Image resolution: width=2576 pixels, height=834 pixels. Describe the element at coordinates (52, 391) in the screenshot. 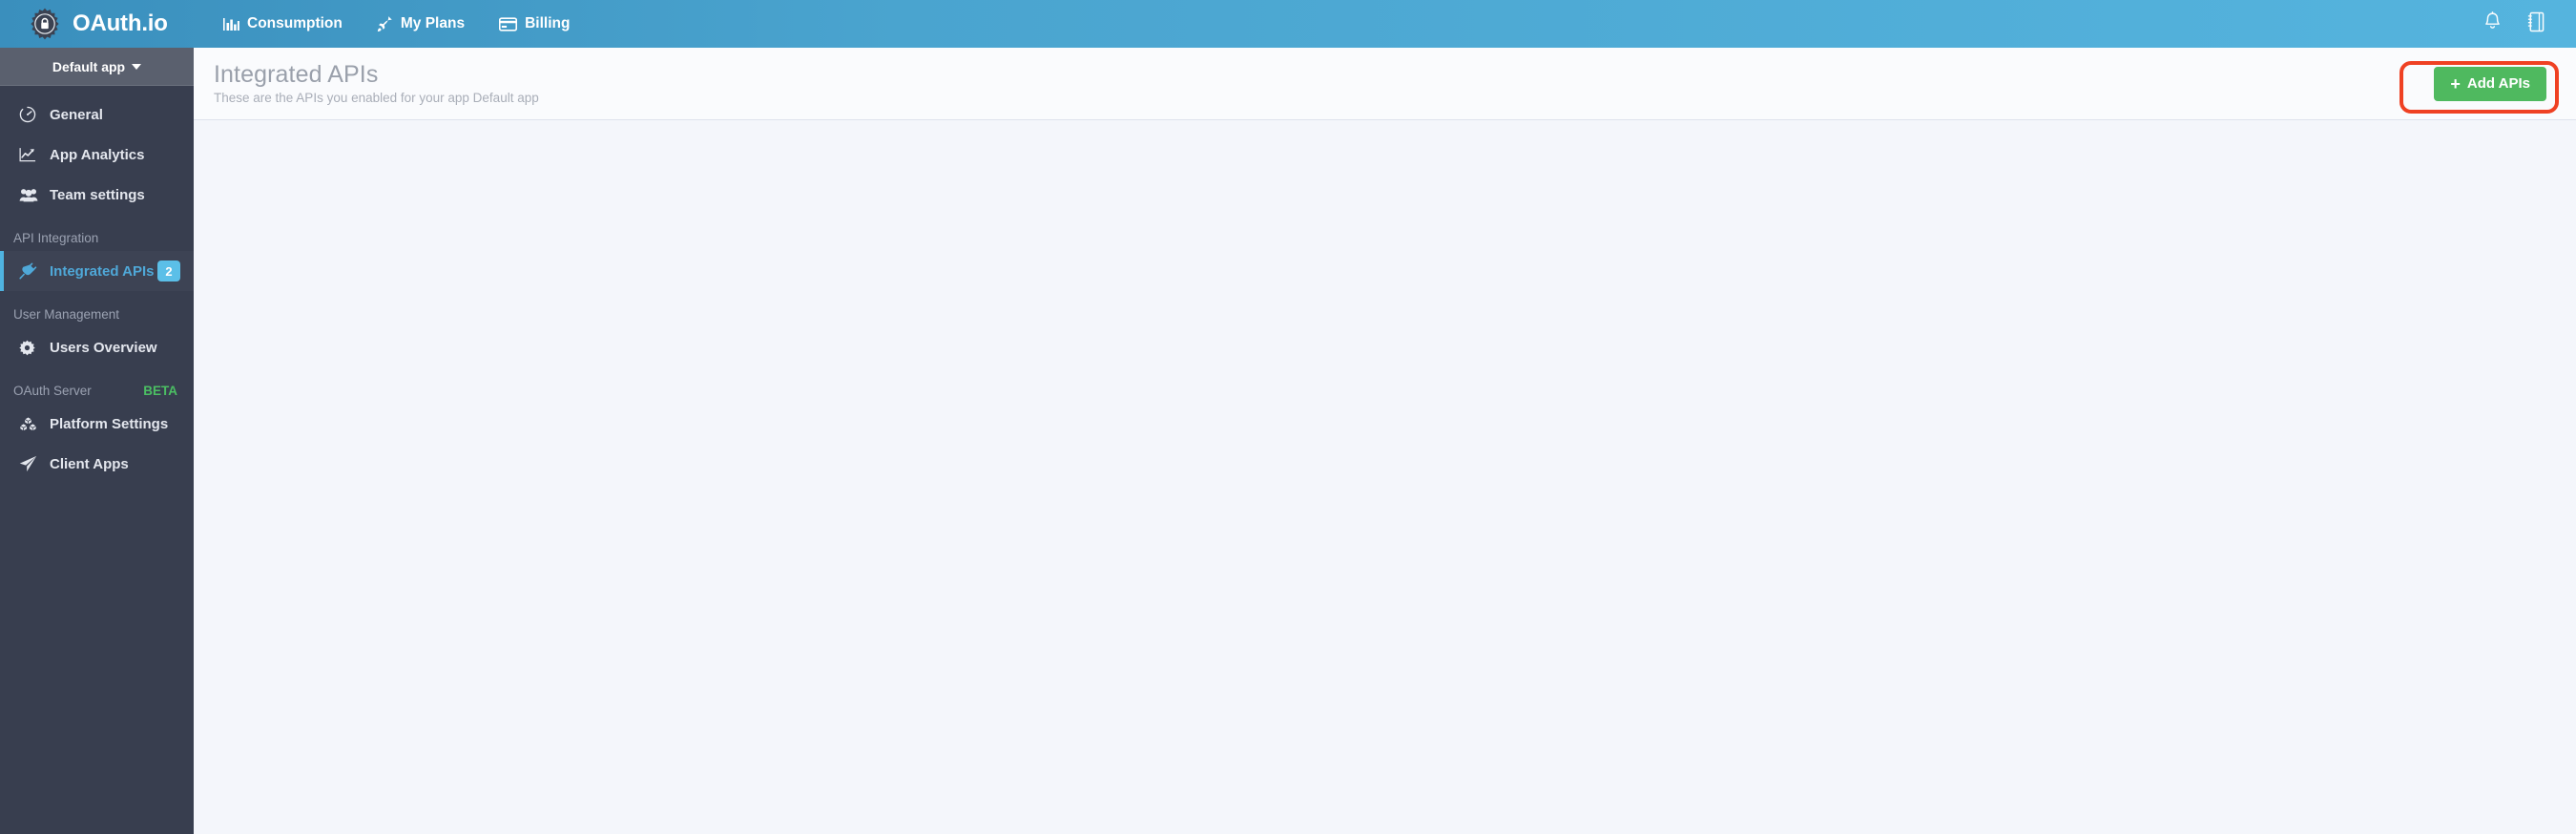

I see `sidebar-section-label: OAuth Server` at that location.